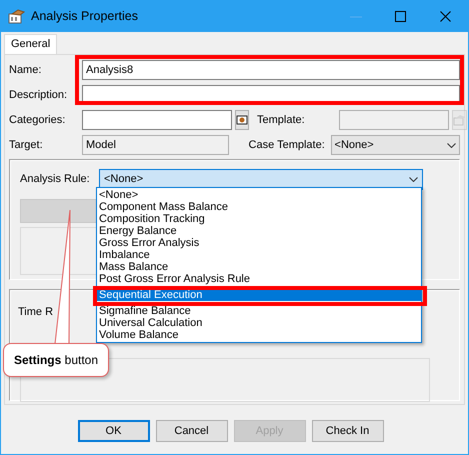 This screenshot has height=455, width=469. What do you see at coordinates (26, 145) in the screenshot?
I see `field-label: Target:` at bounding box center [26, 145].